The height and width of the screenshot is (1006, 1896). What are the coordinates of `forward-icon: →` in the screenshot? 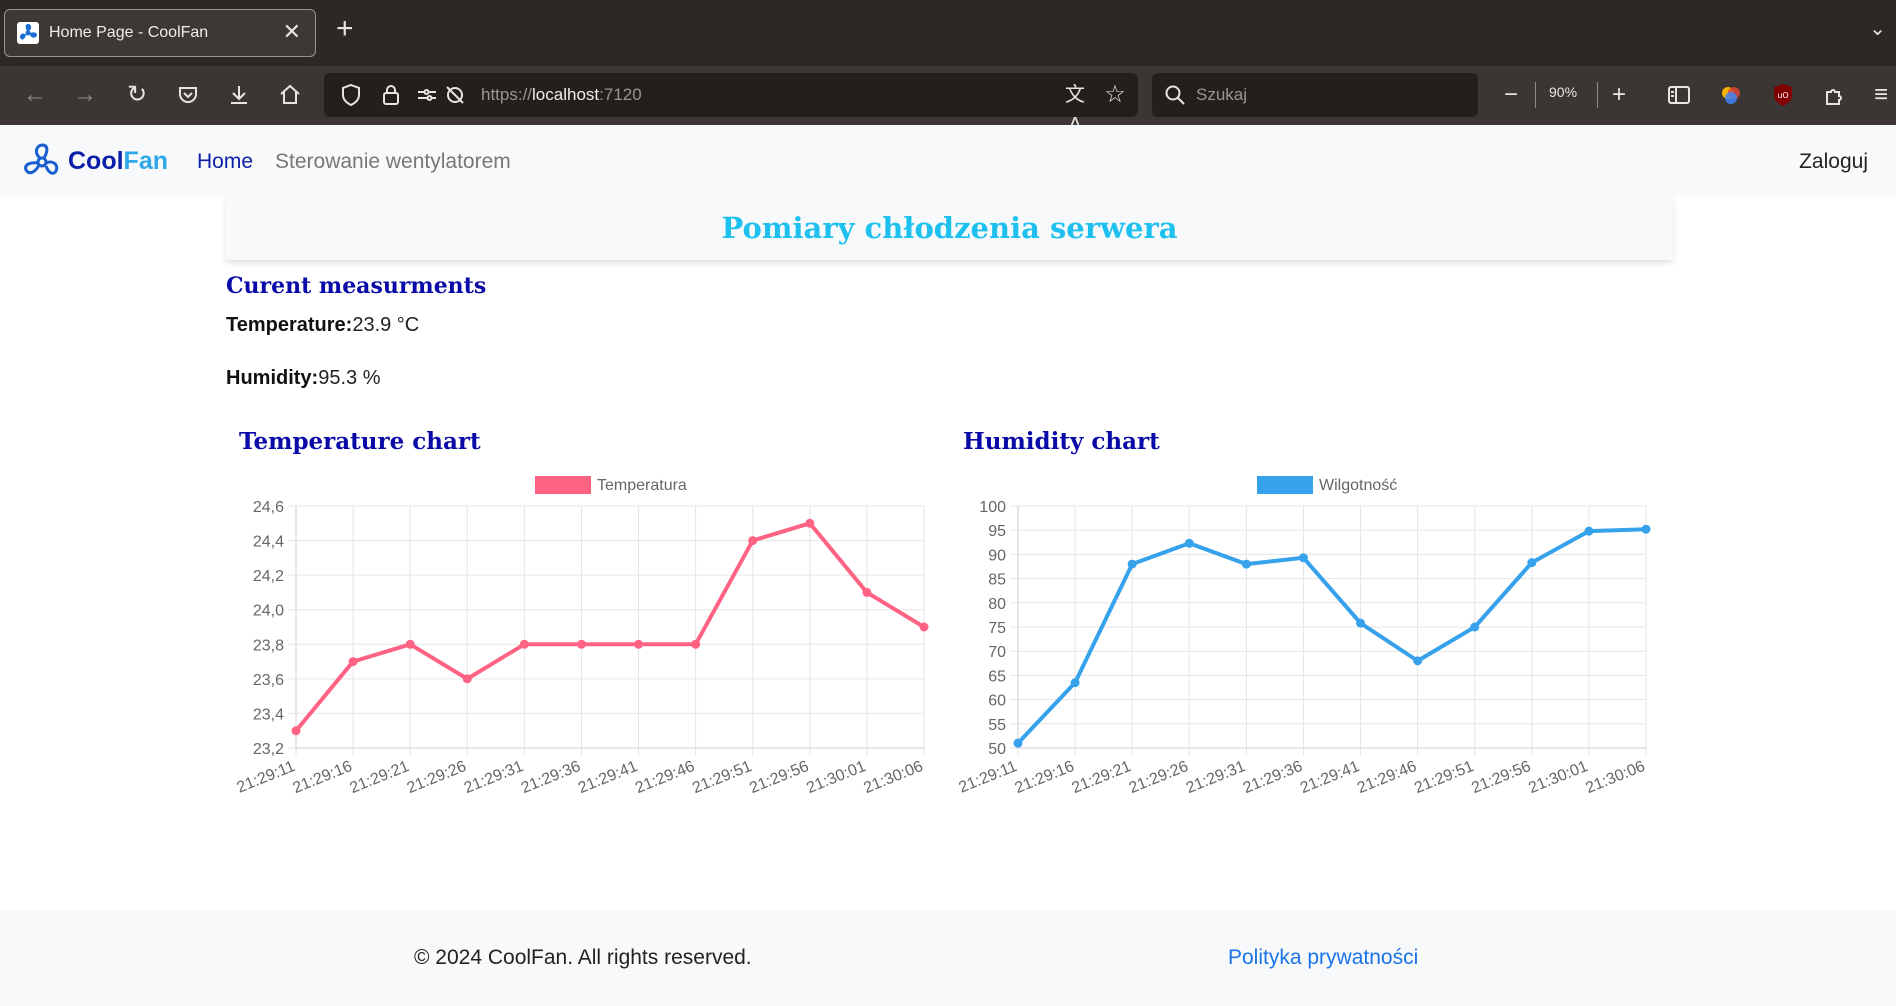 It's located at (85, 95).